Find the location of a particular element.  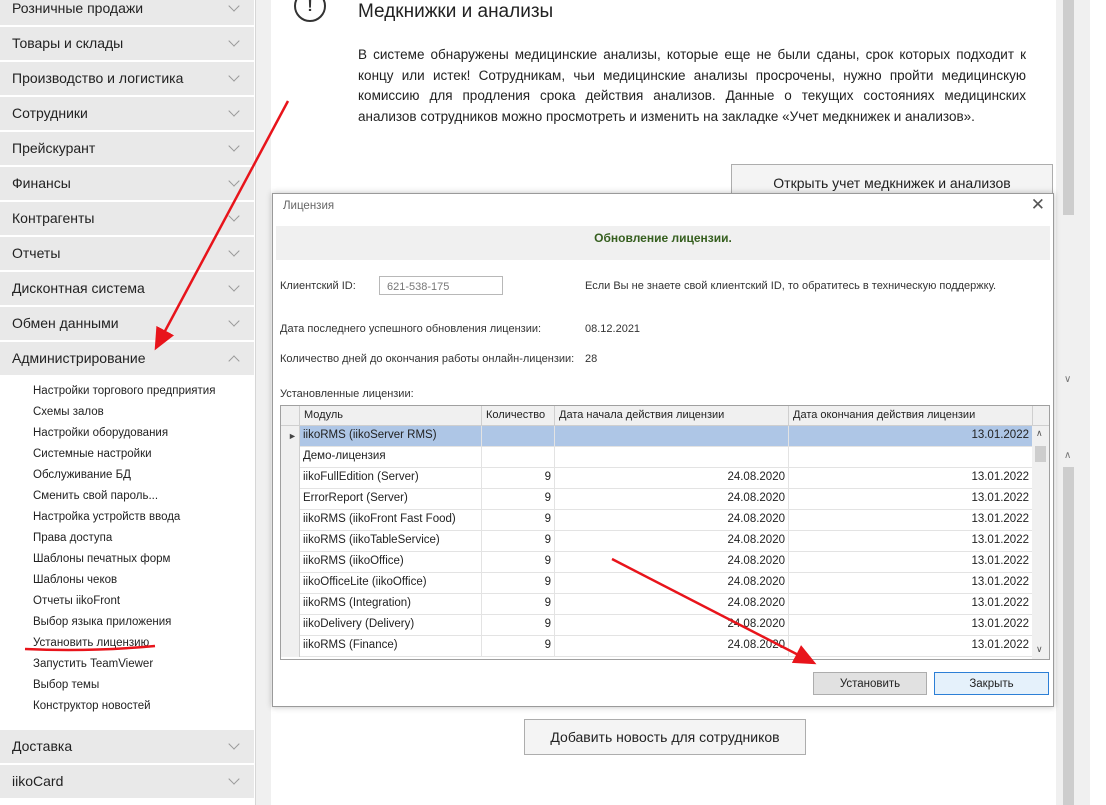

table-row: Демо-лицензия is located at coordinates (657, 457).